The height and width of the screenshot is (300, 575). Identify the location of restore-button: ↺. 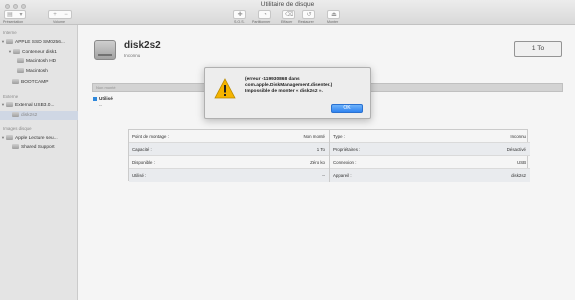
(308, 14).